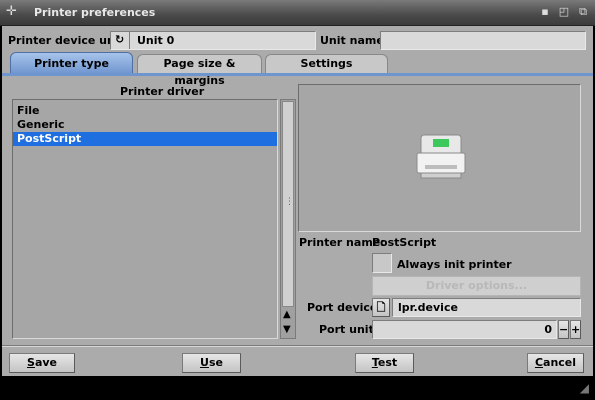  I want to click on unit-name-input, so click(483, 40).